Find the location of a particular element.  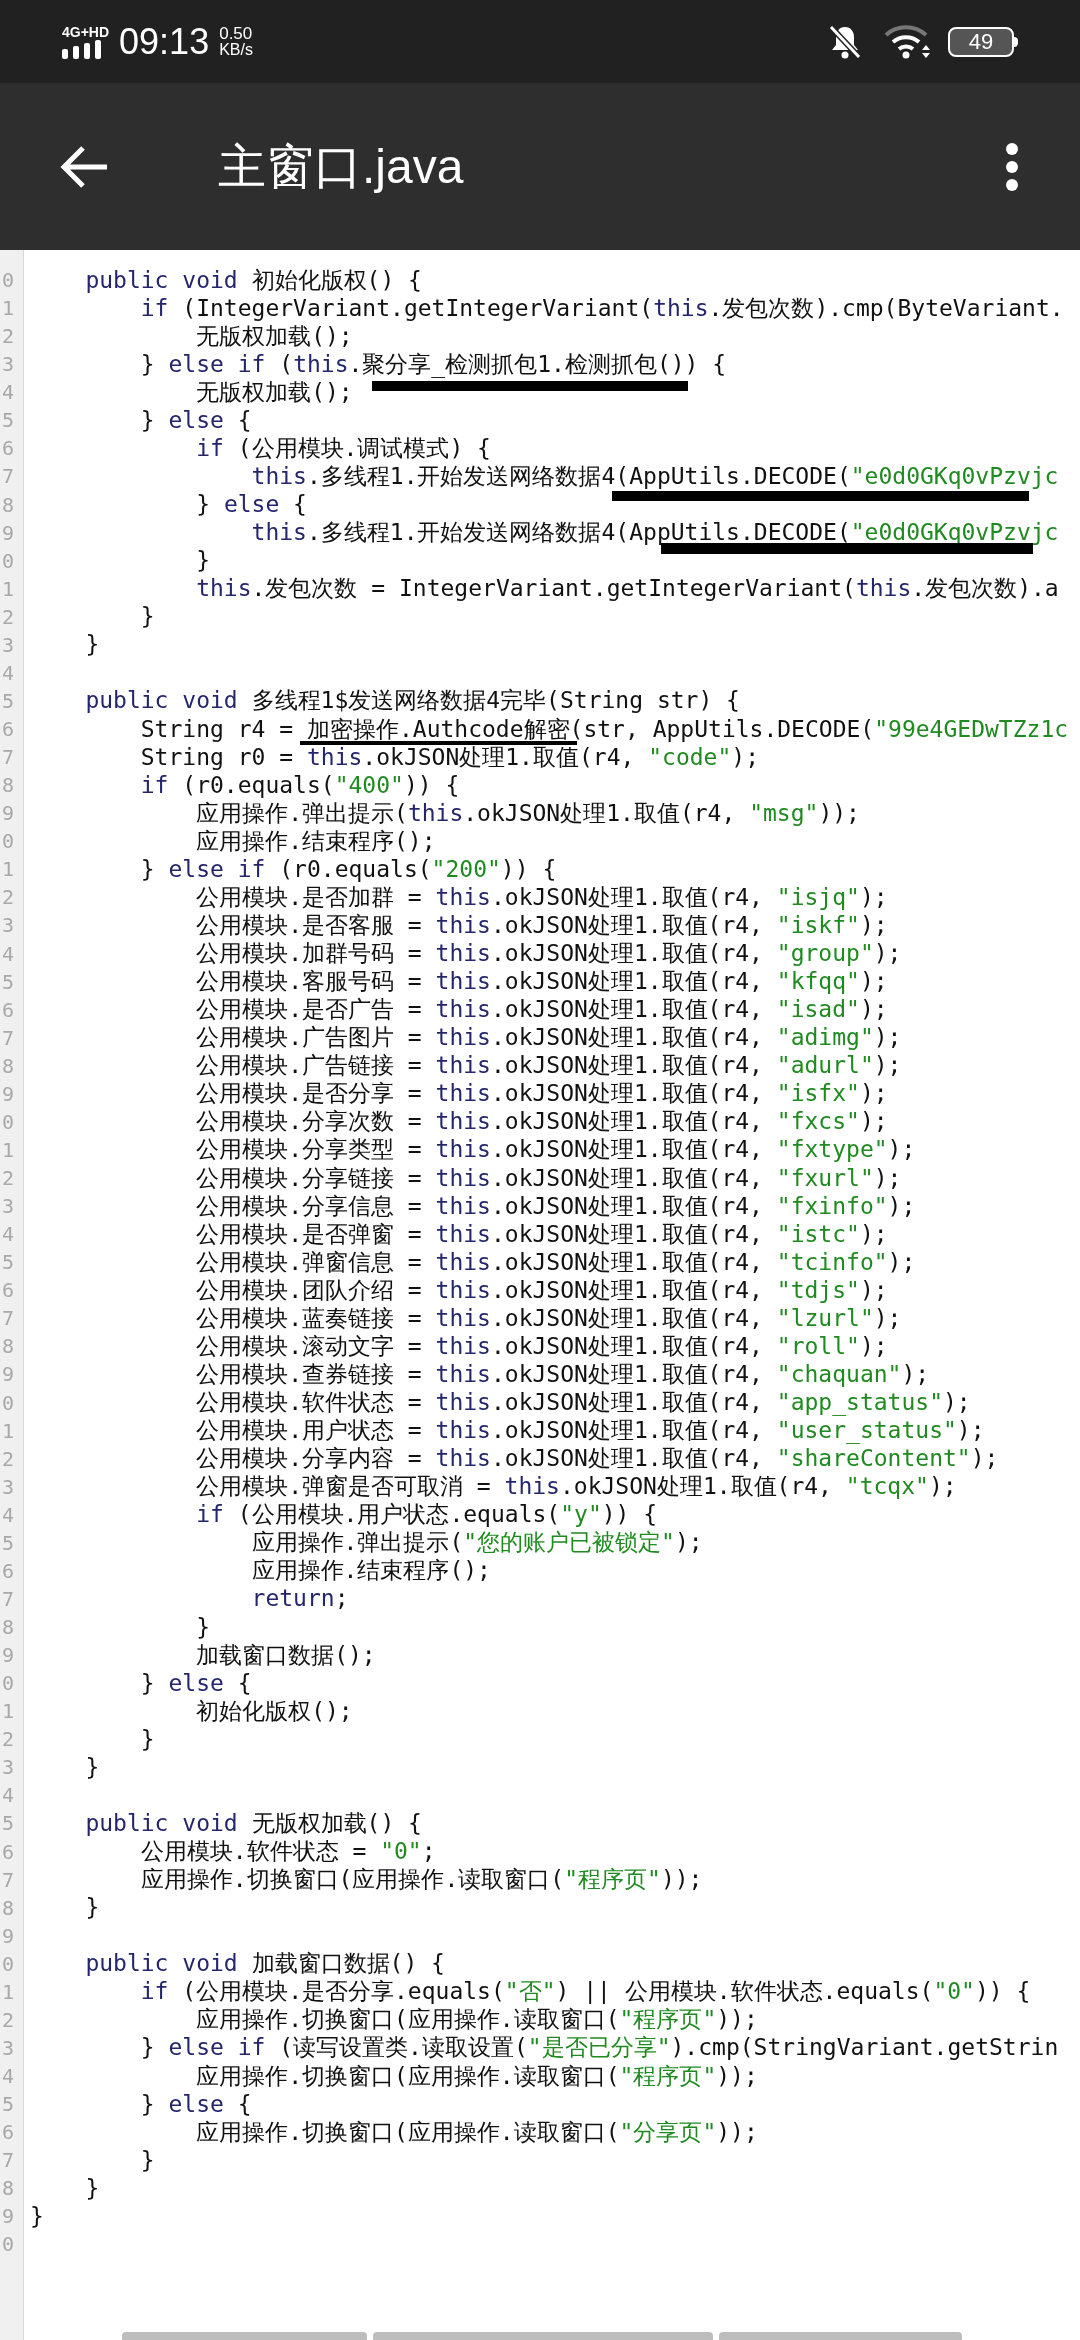

code-line: 公用模块.用户状态 = this.okJSON处理1.取值(r4, "user_status"); is located at coordinates (590, 1431).